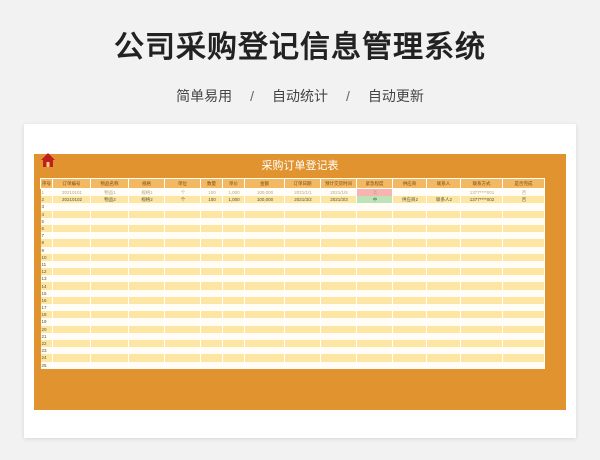 This screenshot has height=460, width=600. What do you see at coordinates (292, 264) in the screenshot?
I see `table-row: 11` at bounding box center [292, 264].